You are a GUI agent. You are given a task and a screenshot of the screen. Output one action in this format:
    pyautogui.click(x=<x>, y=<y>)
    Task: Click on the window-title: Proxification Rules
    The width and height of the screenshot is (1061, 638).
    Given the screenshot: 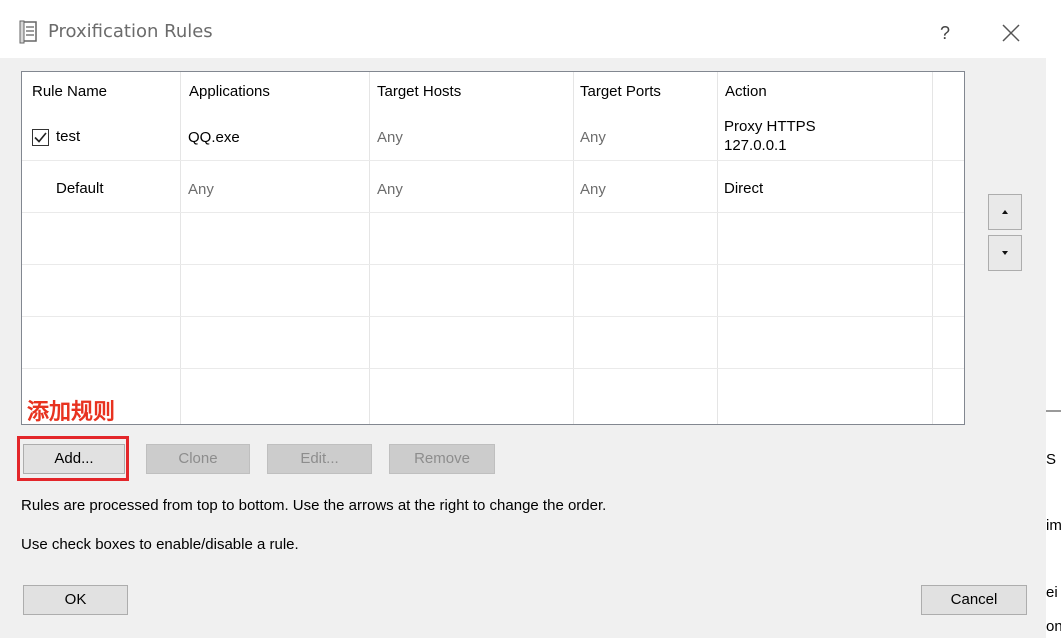 What is the action you would take?
    pyautogui.click(x=130, y=31)
    